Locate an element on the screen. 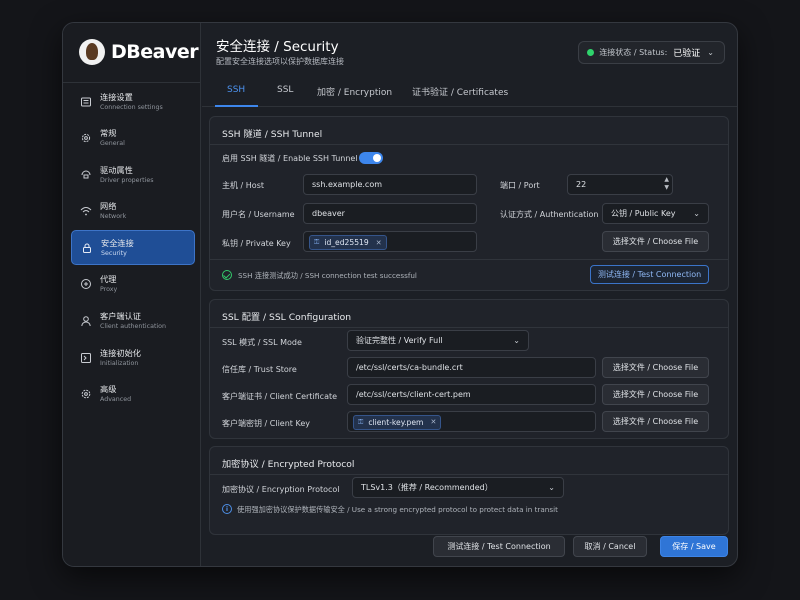 The width and height of the screenshot is (800, 600). sidebar-divider is located at coordinates (131, 82).